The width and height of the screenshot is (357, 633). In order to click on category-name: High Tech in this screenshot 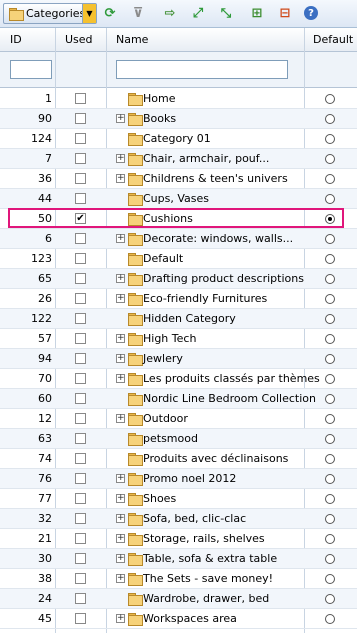, I will do `click(169, 338)`.